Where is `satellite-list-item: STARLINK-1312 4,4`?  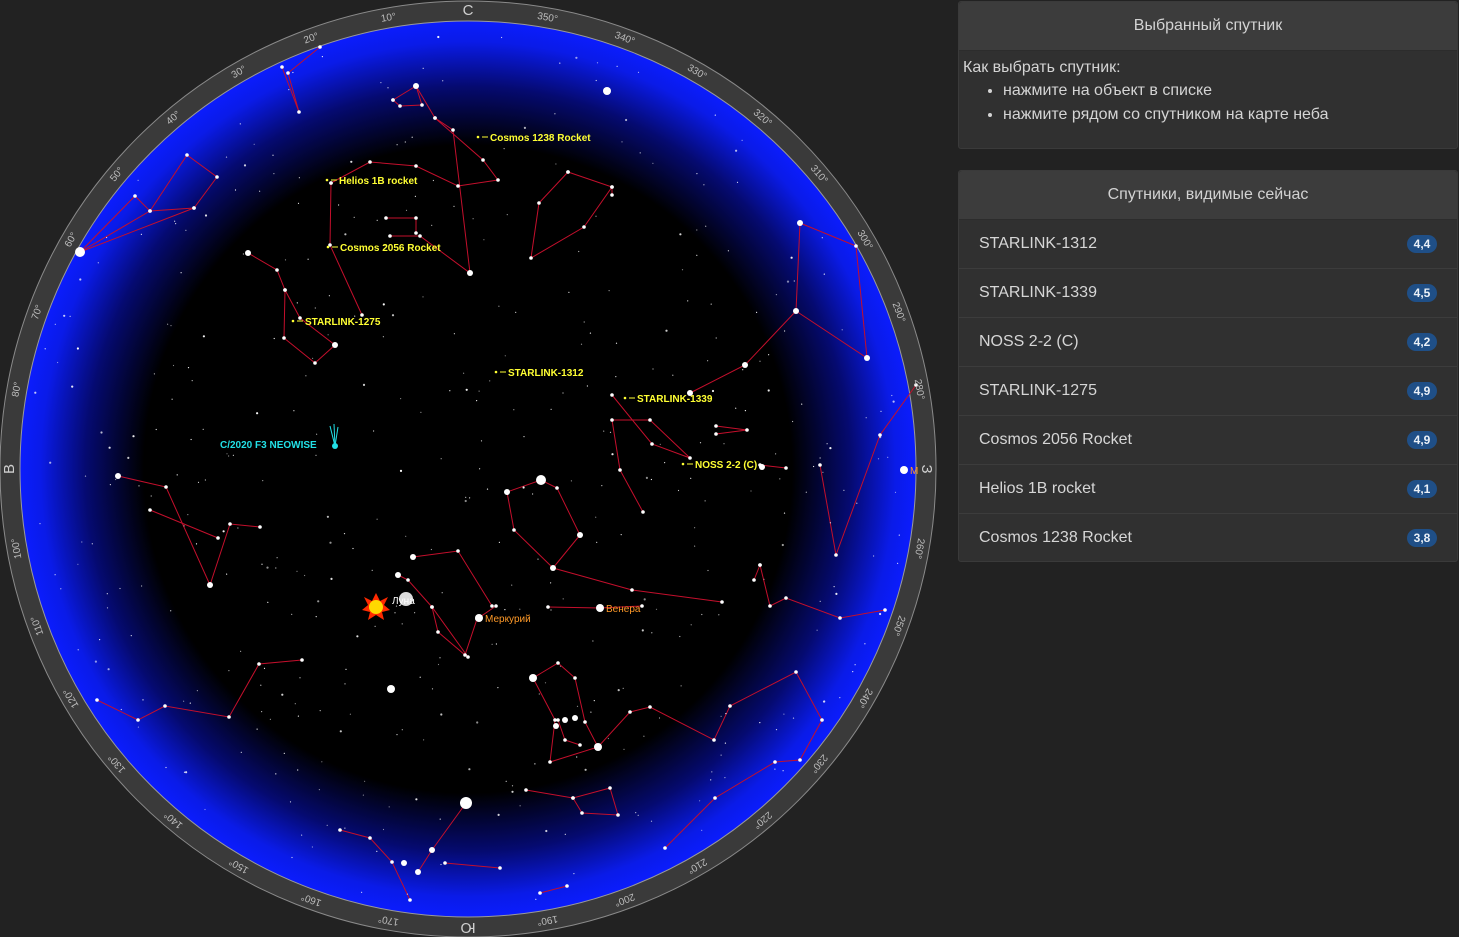
satellite-list-item: STARLINK-1312 4,4 is located at coordinates (1208, 244).